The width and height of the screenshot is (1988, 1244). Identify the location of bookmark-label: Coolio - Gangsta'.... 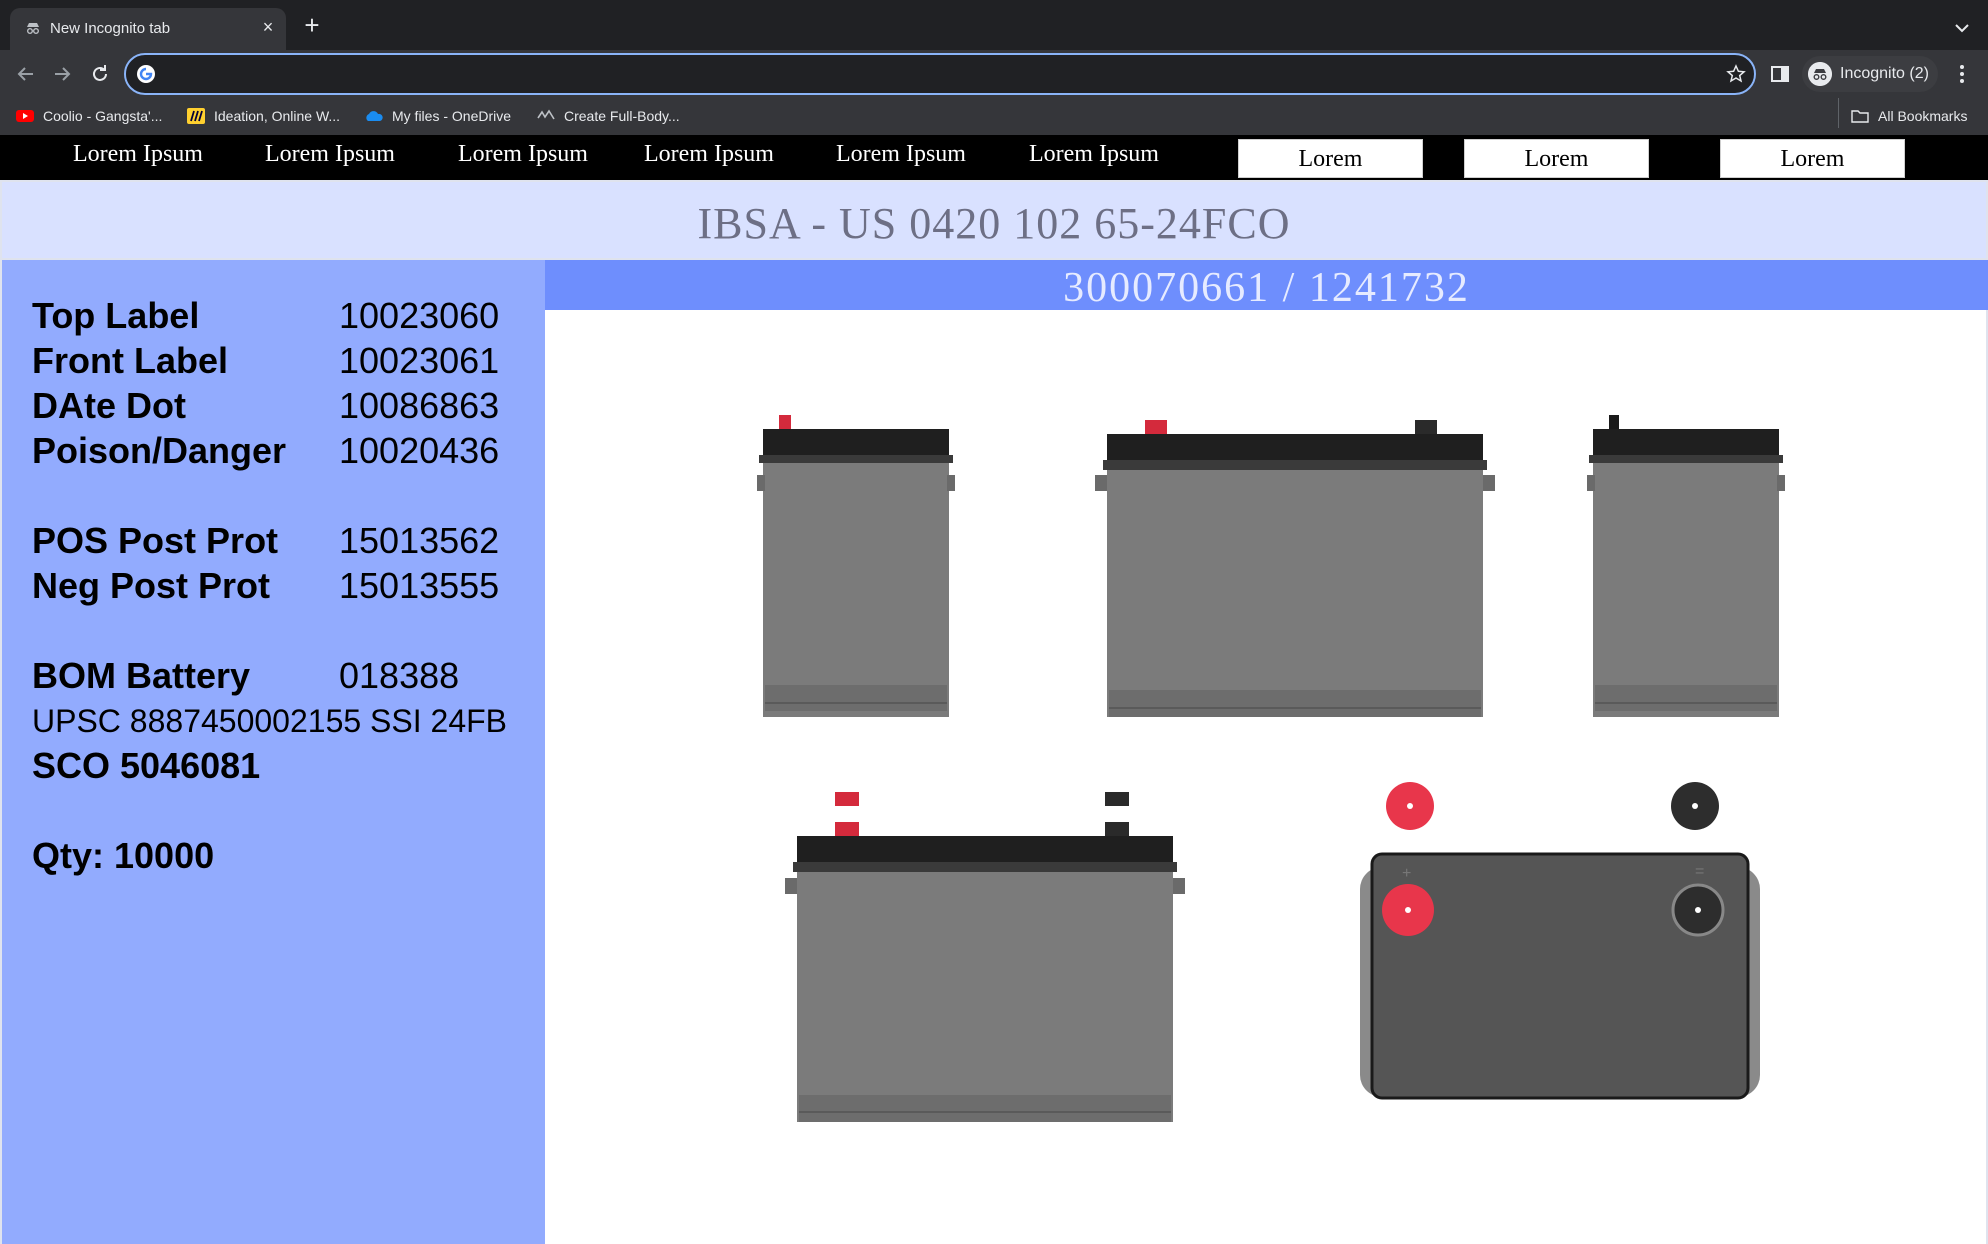
(103, 116).